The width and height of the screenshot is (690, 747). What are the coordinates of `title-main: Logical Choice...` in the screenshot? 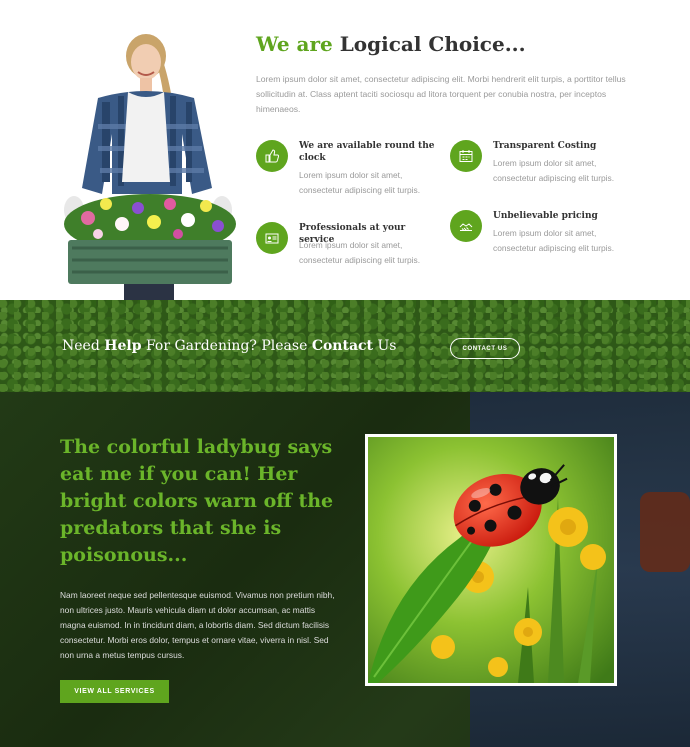 It's located at (432, 44).